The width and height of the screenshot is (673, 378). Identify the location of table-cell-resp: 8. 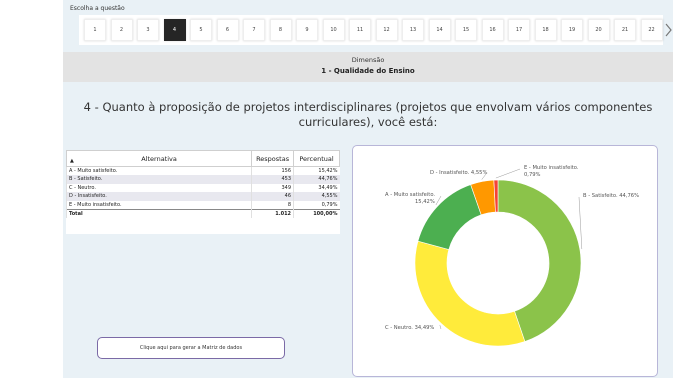
(272, 204).